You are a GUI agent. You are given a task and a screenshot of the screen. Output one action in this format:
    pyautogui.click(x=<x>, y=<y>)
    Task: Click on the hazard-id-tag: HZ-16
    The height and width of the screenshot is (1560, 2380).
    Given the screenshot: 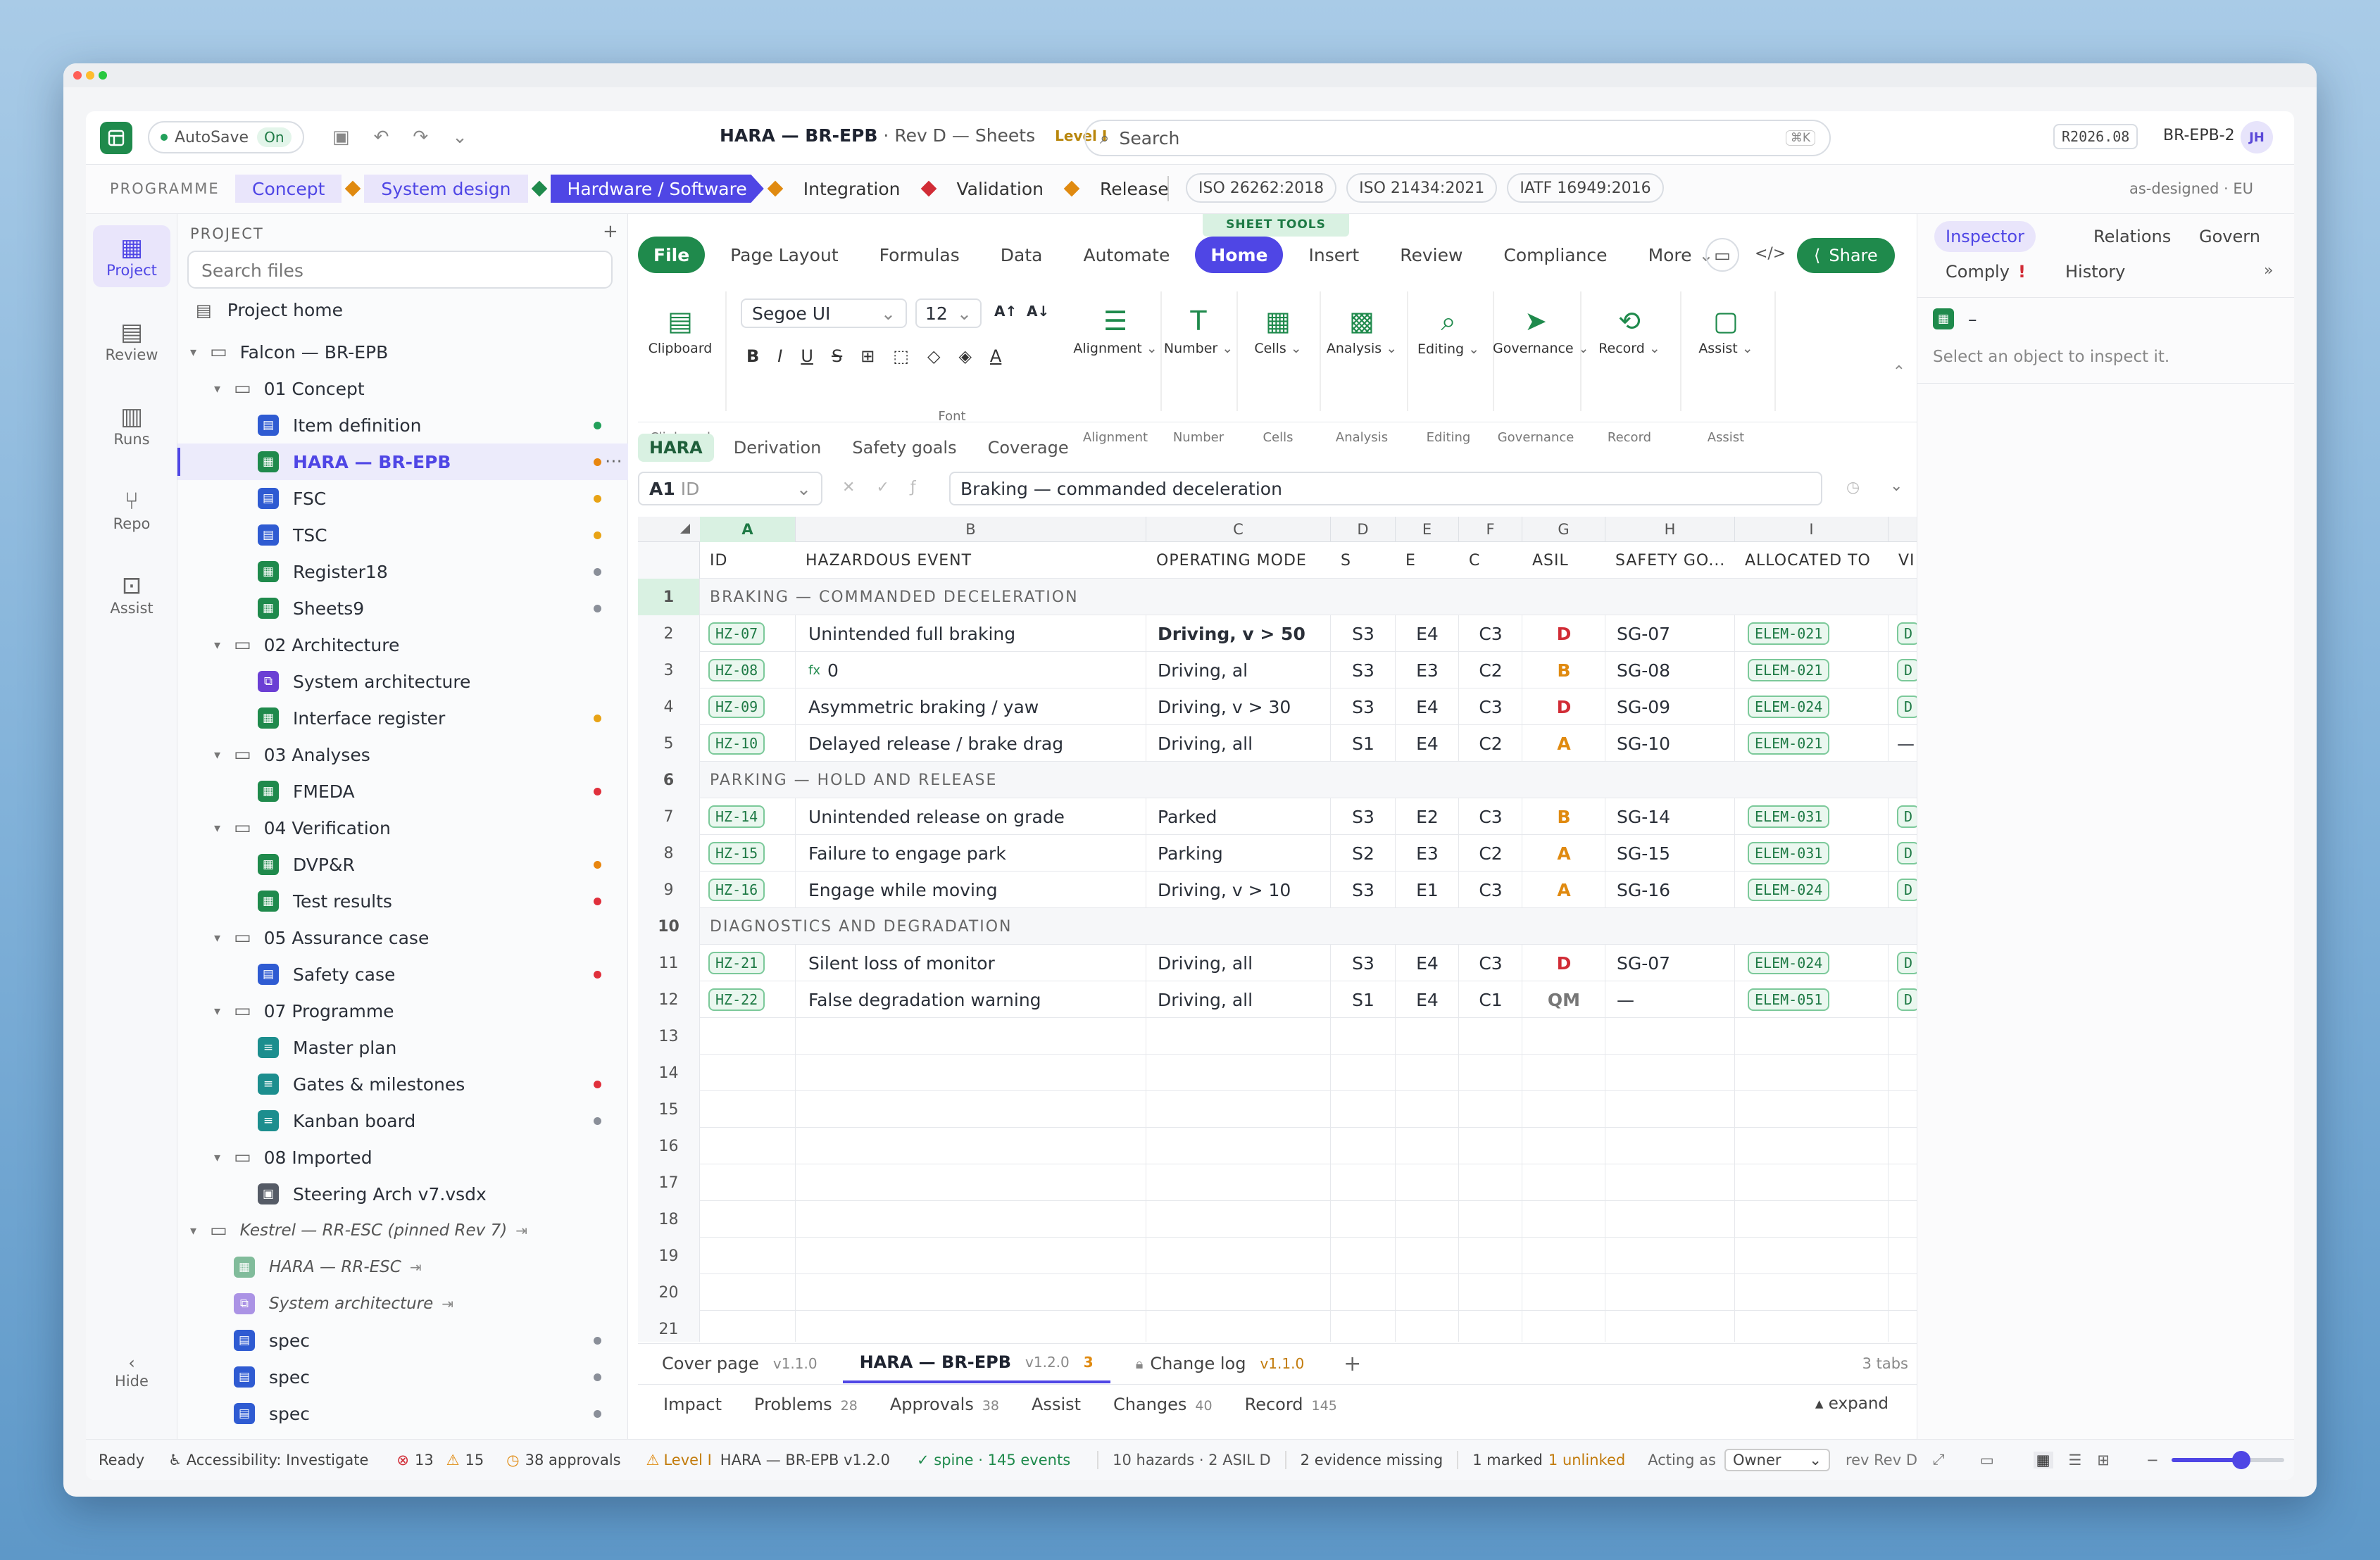 What is the action you would take?
    pyautogui.click(x=736, y=890)
    